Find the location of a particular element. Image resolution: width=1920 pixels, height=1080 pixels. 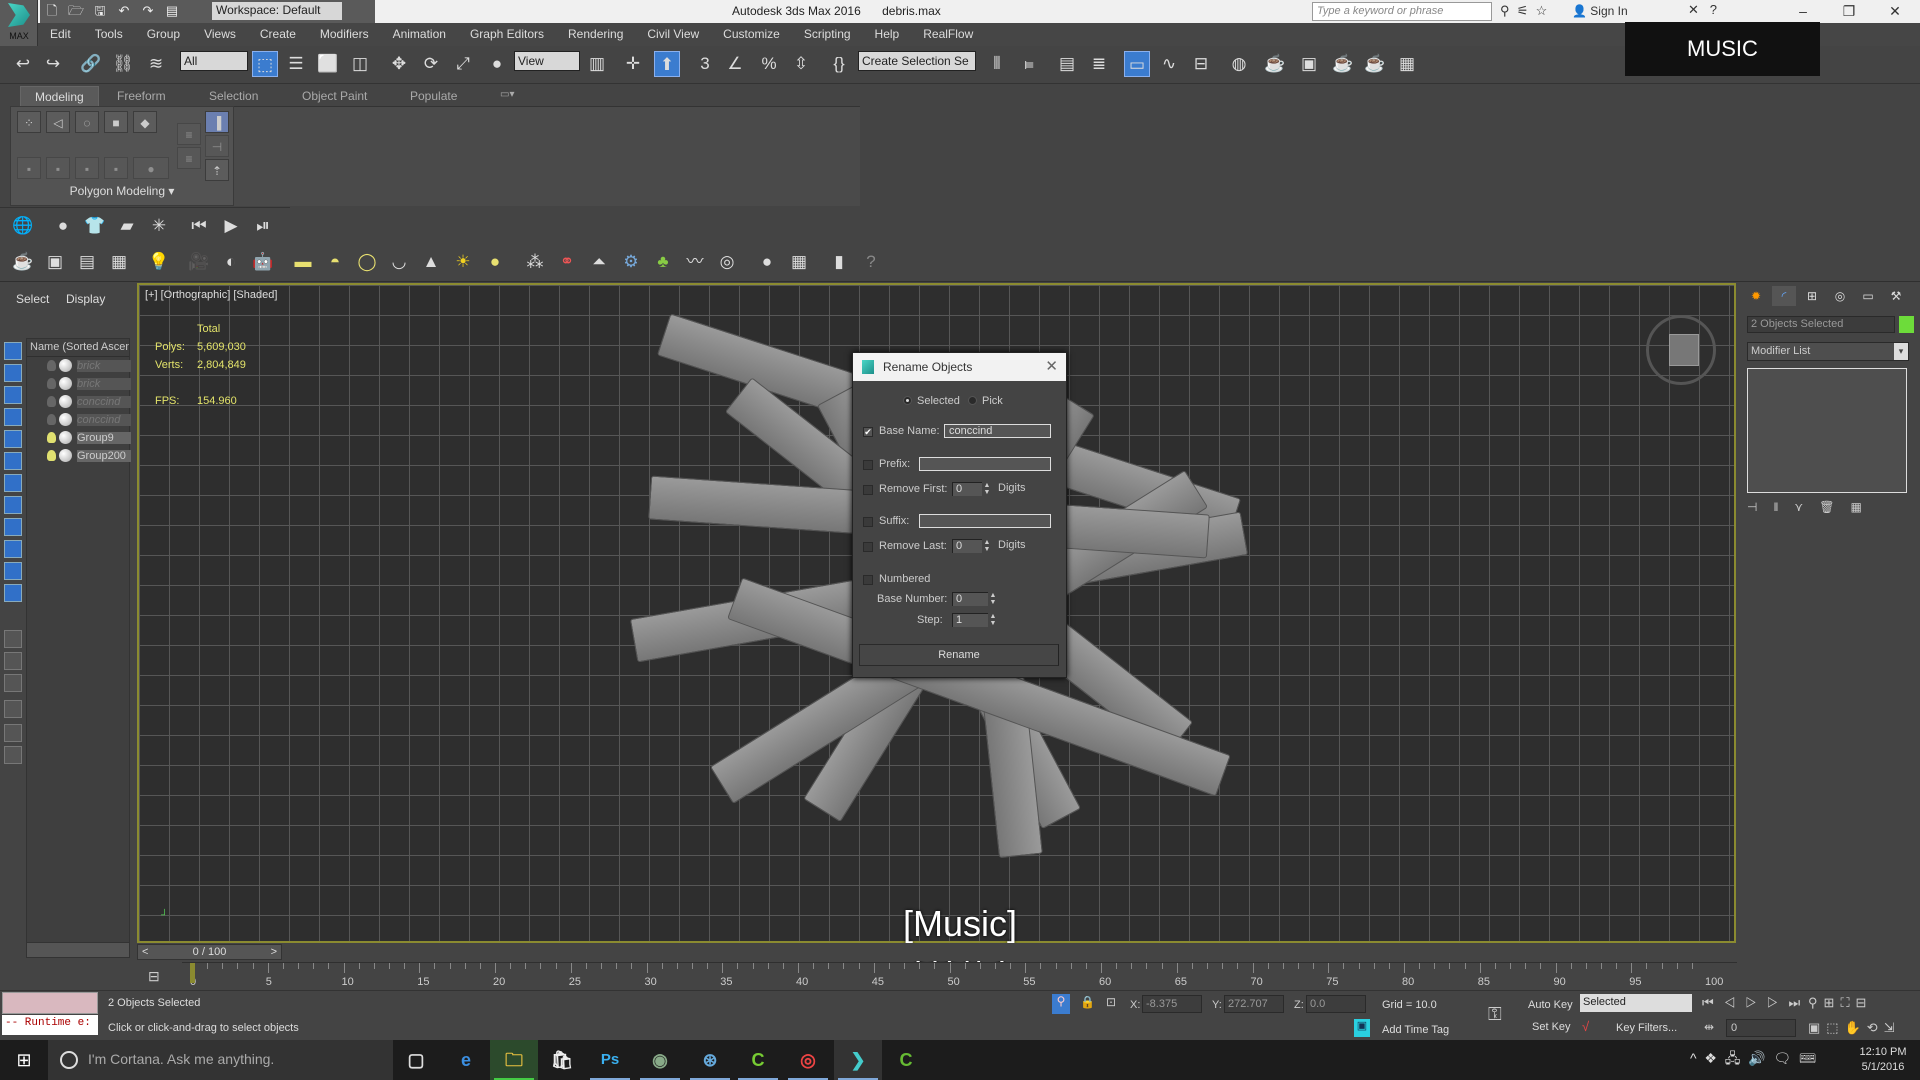

spinner-snap-icon: ⇳ is located at coordinates (801, 64).